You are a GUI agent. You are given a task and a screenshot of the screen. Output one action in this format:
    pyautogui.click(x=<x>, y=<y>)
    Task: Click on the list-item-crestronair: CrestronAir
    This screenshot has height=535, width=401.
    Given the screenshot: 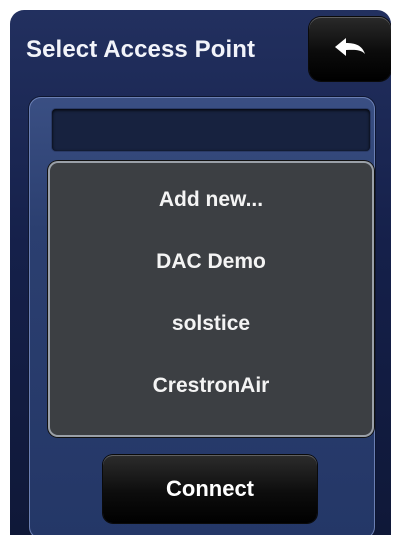 What is the action you would take?
    pyautogui.click(x=211, y=386)
    